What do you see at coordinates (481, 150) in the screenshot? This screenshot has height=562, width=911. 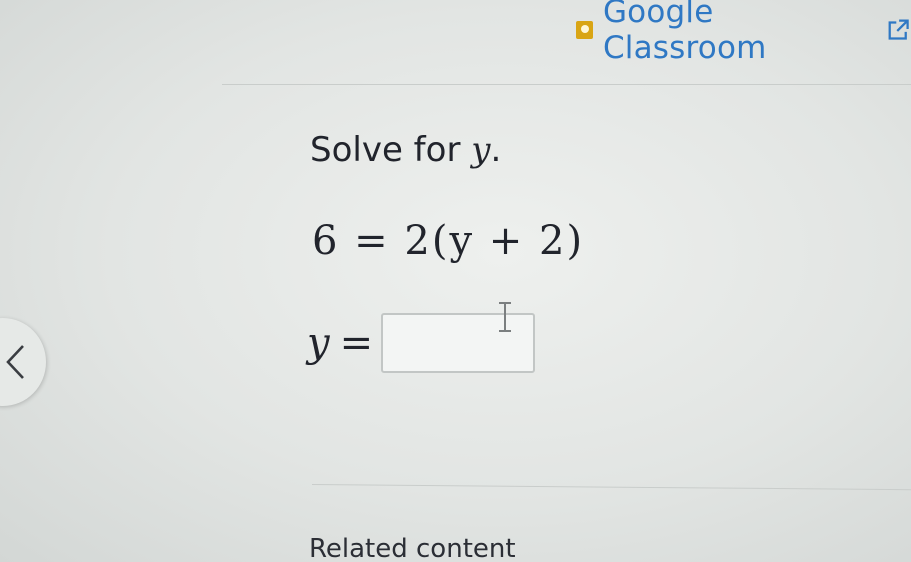 I see `prompt-variable: y` at bounding box center [481, 150].